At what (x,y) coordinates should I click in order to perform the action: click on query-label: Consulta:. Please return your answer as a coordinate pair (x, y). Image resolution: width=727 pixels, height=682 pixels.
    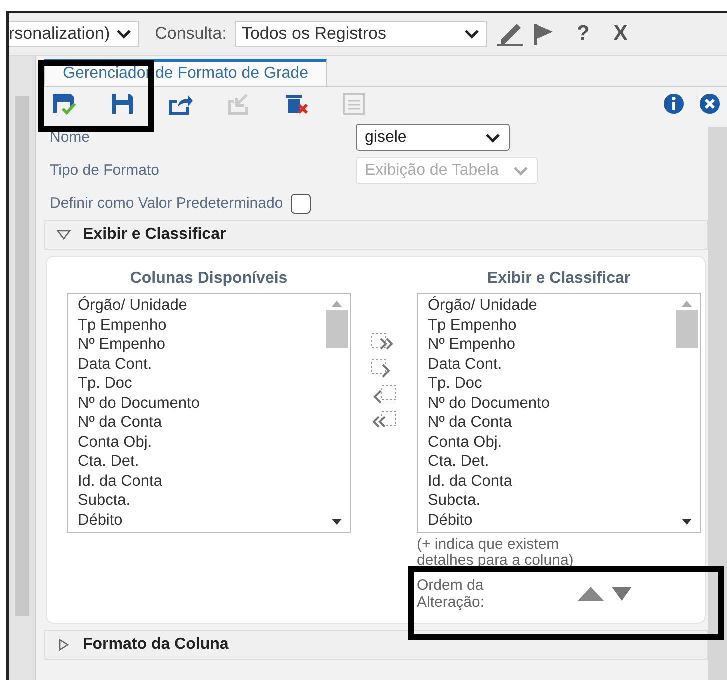
    Looking at the image, I should click on (191, 34).